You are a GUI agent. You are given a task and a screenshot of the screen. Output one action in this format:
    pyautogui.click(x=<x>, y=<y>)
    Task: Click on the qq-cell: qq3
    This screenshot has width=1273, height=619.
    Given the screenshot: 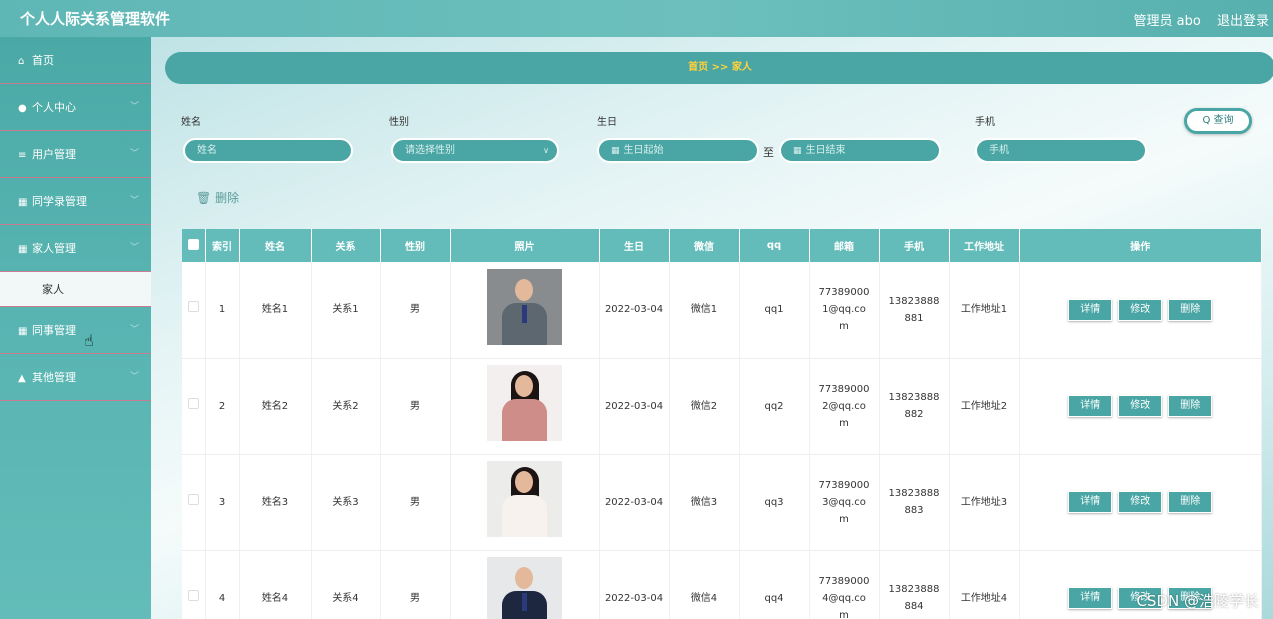 What is the action you would take?
    pyautogui.click(x=774, y=502)
    